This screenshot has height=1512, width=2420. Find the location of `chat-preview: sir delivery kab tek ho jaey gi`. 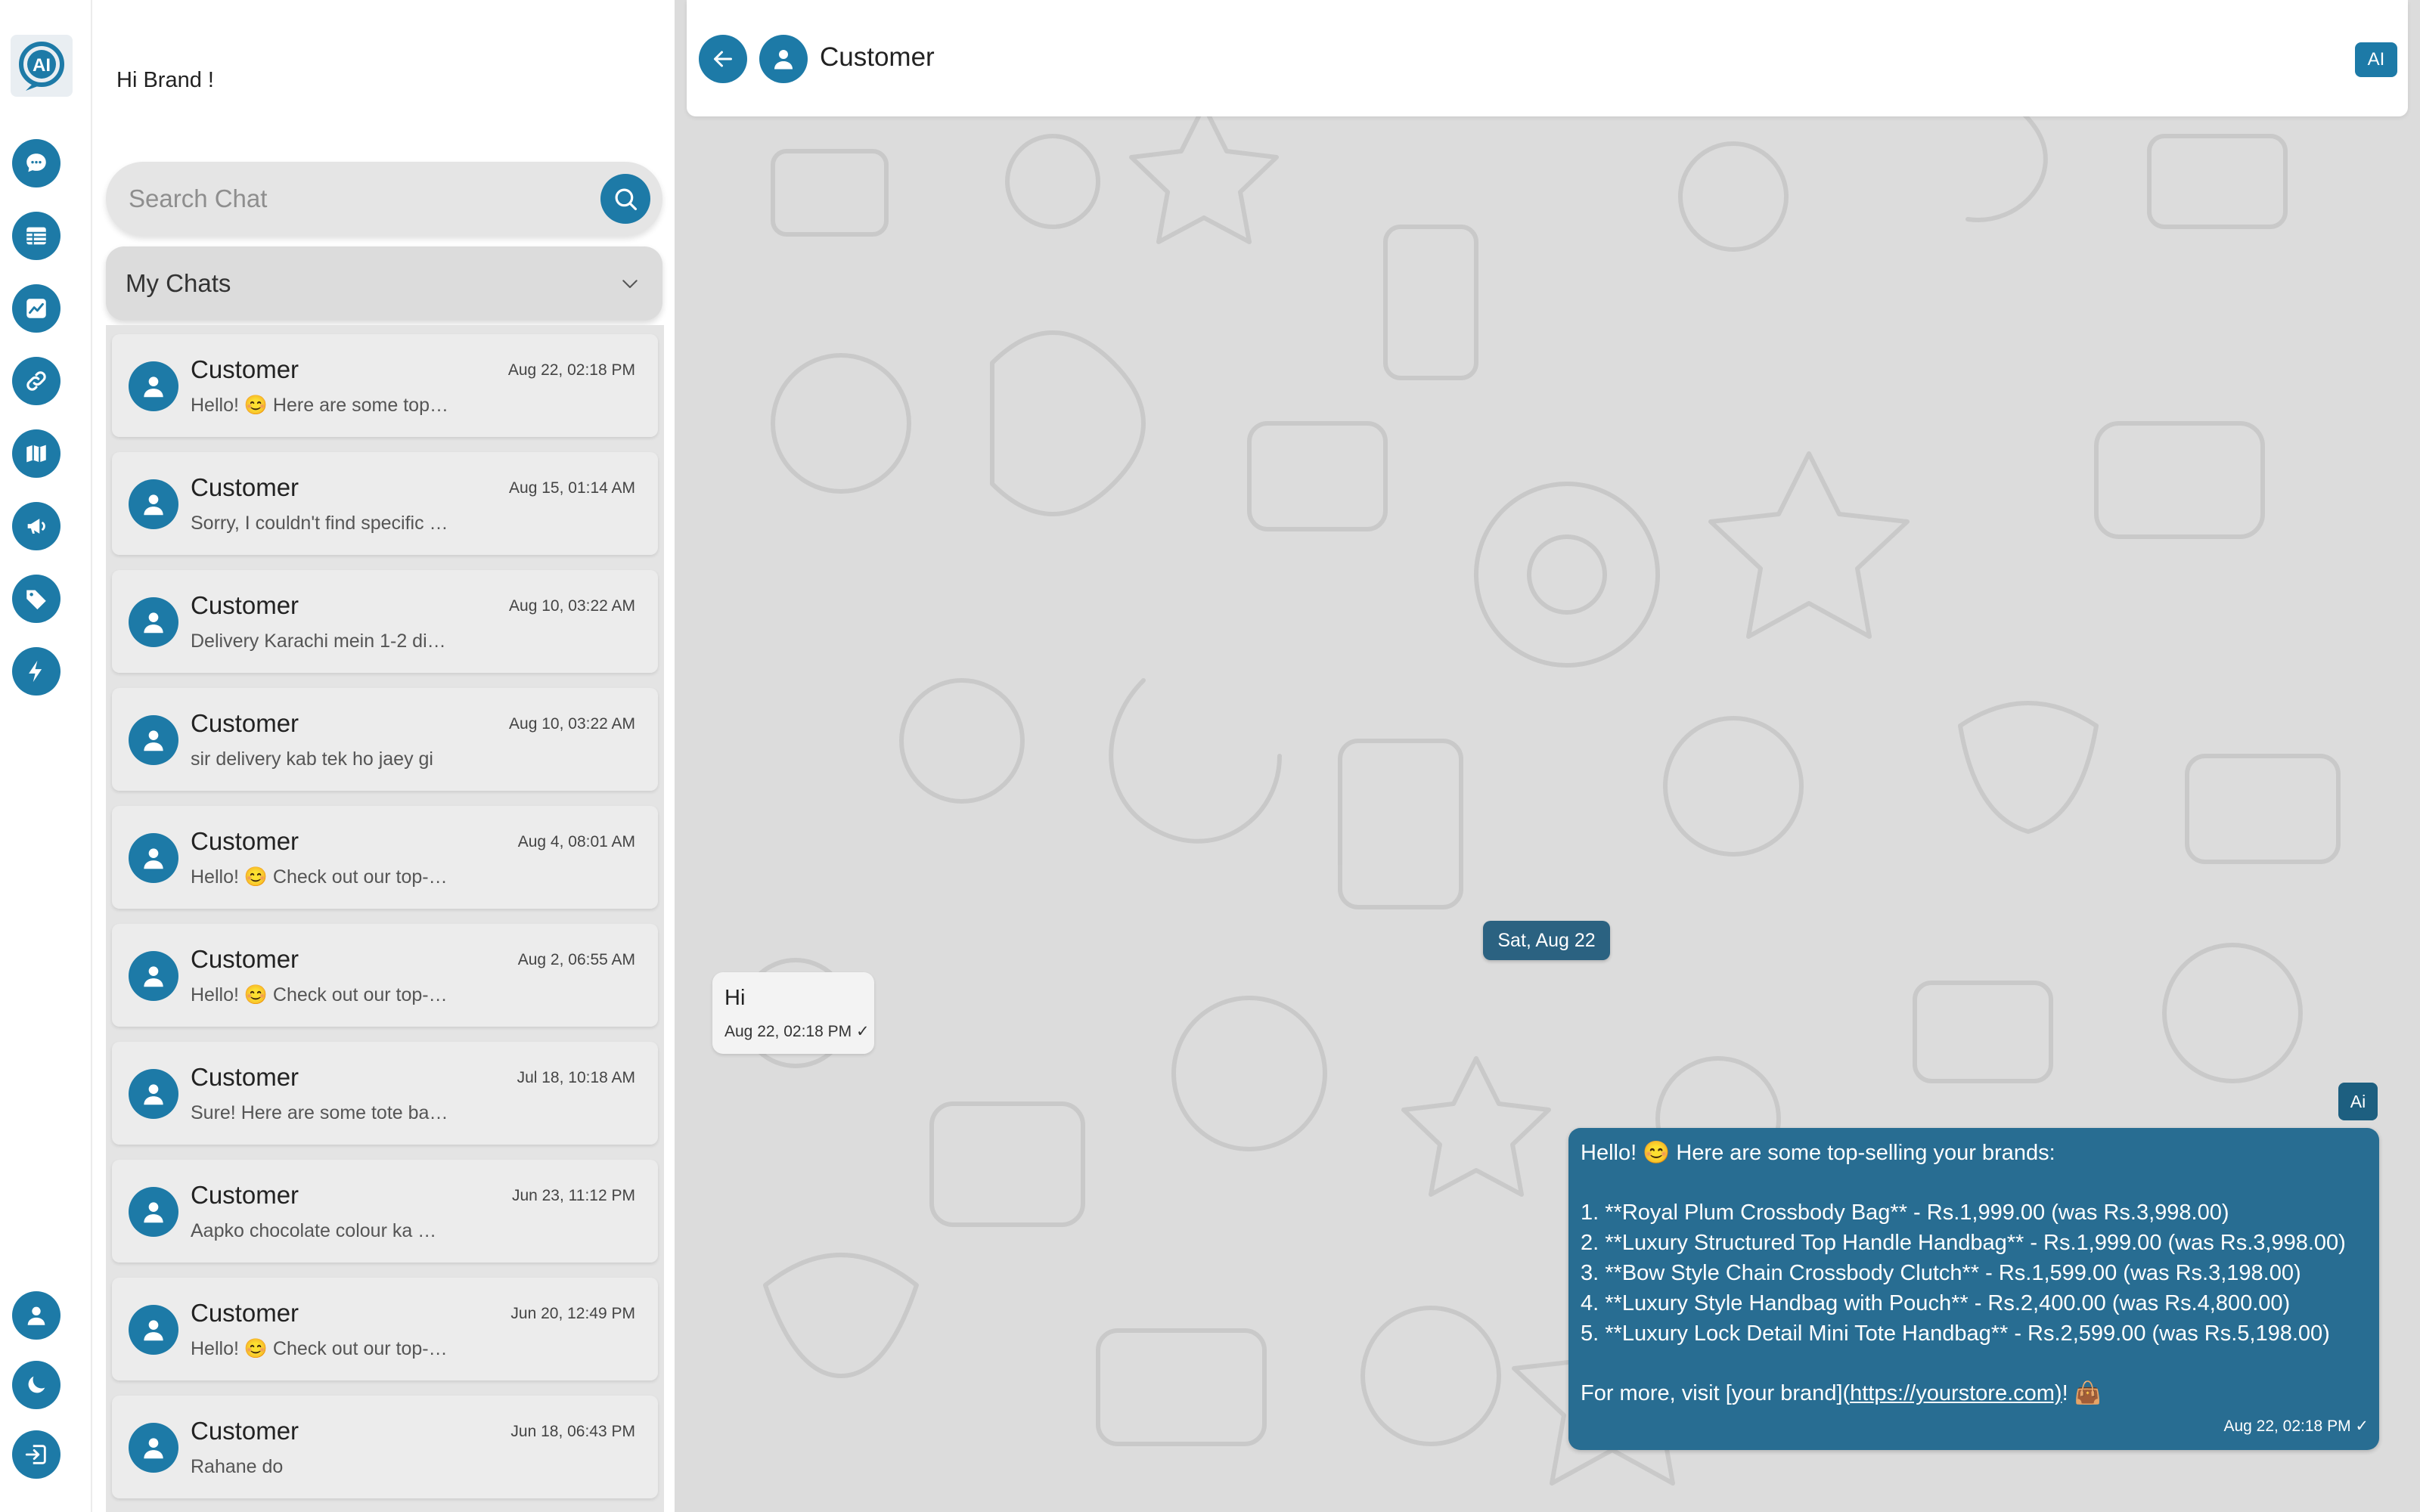

chat-preview: sir delivery kab tek ho jaey gi is located at coordinates (312, 759).